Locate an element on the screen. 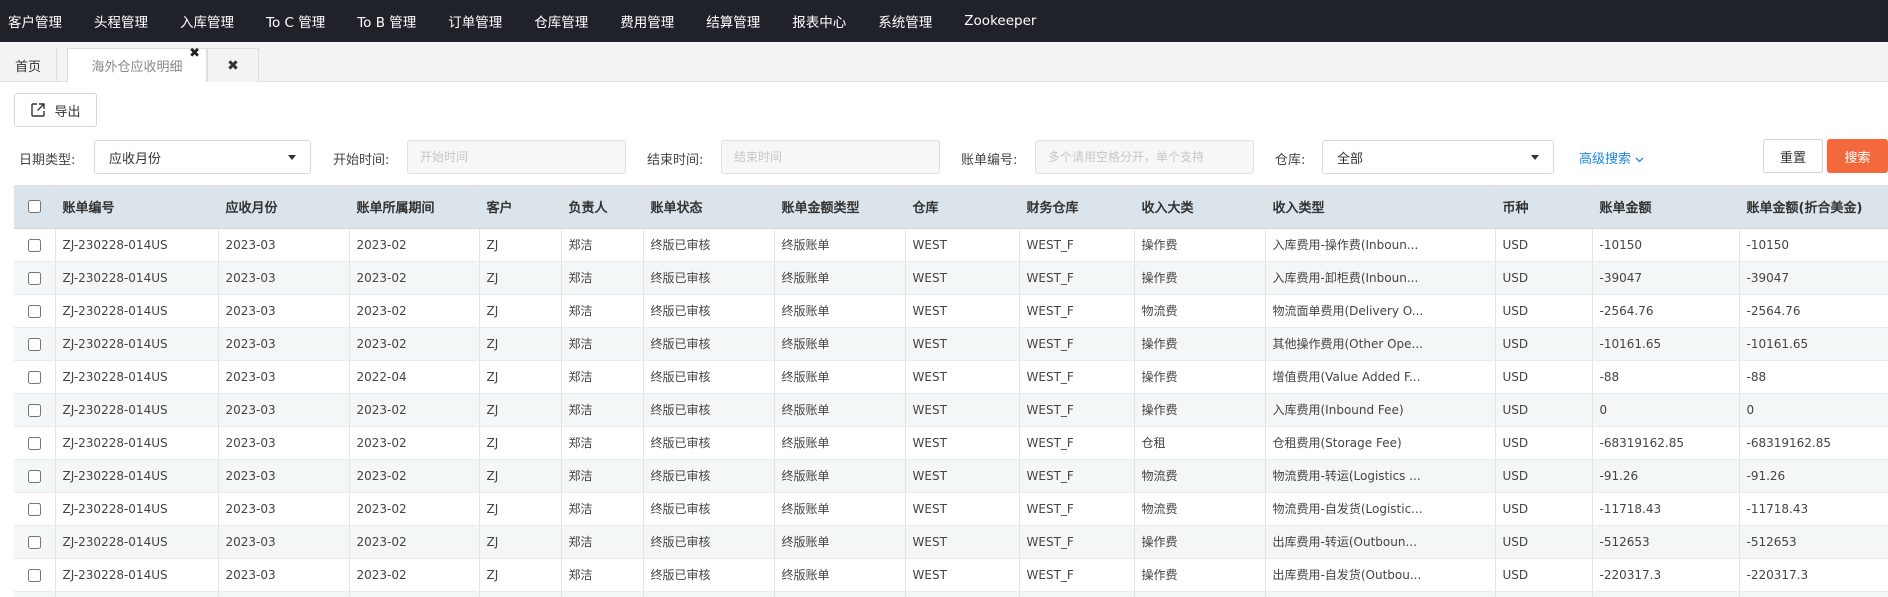  column-header: 仓库 is located at coordinates (962, 207).